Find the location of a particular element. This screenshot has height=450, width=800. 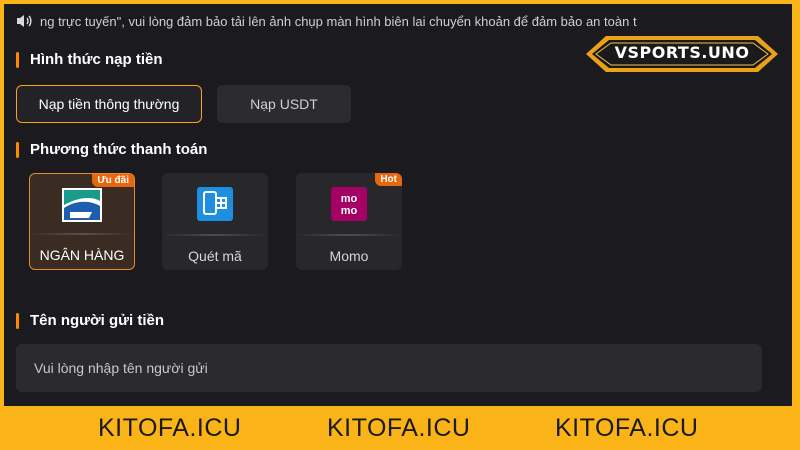

tab-normal-deposit: Nạp tiền thông thường is located at coordinates (109, 104).